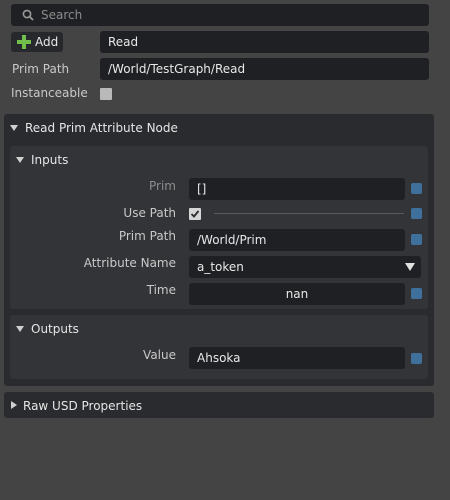  What do you see at coordinates (416, 293) in the screenshot?
I see `time-connection-square` at bounding box center [416, 293].